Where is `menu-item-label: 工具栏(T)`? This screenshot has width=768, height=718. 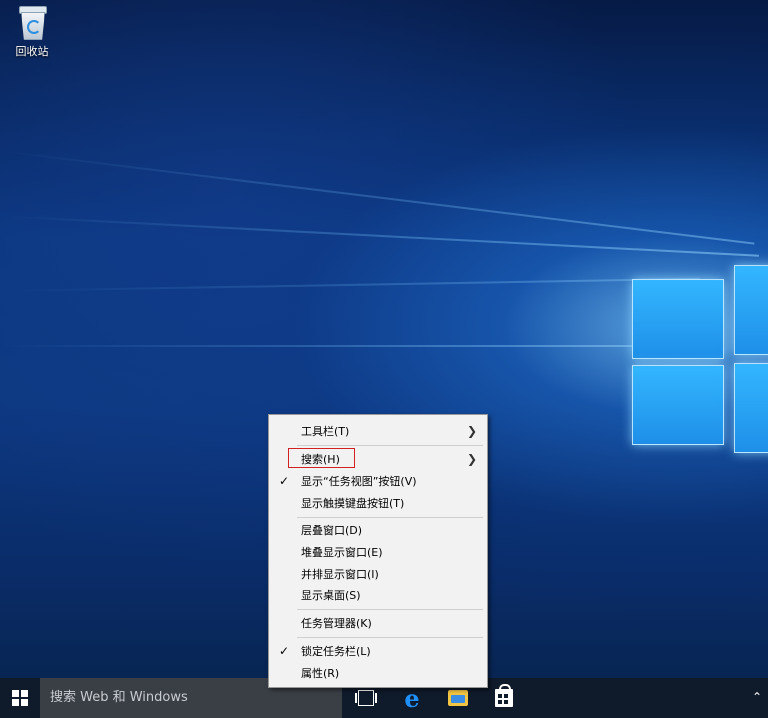 menu-item-label: 工具栏(T) is located at coordinates (325, 431).